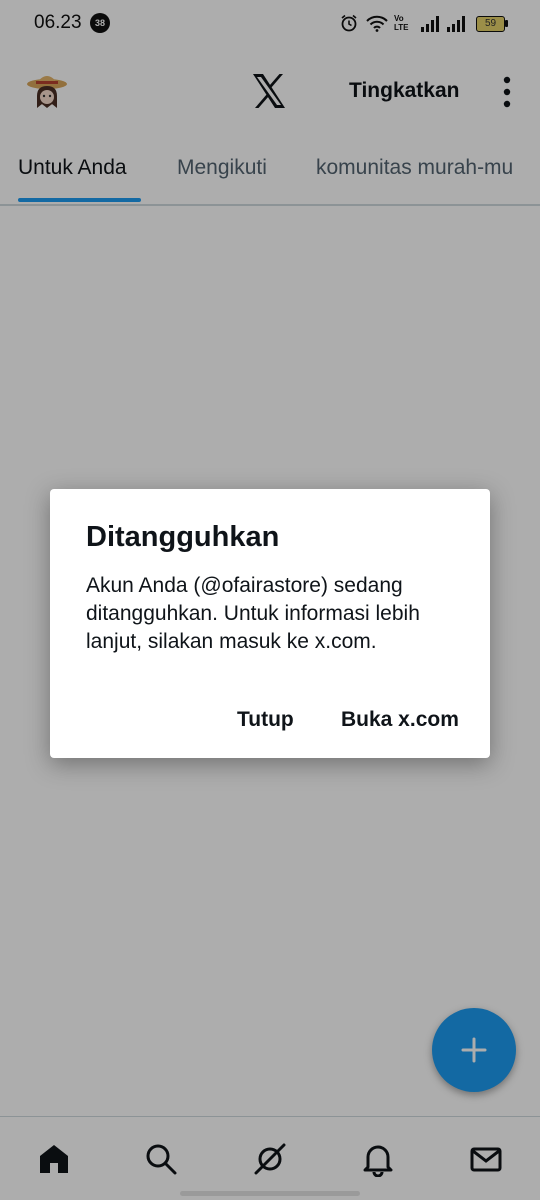 Image resolution: width=540 pixels, height=1201 pixels. Describe the element at coordinates (265, 720) in the screenshot. I see `close-button: Tutup` at that location.